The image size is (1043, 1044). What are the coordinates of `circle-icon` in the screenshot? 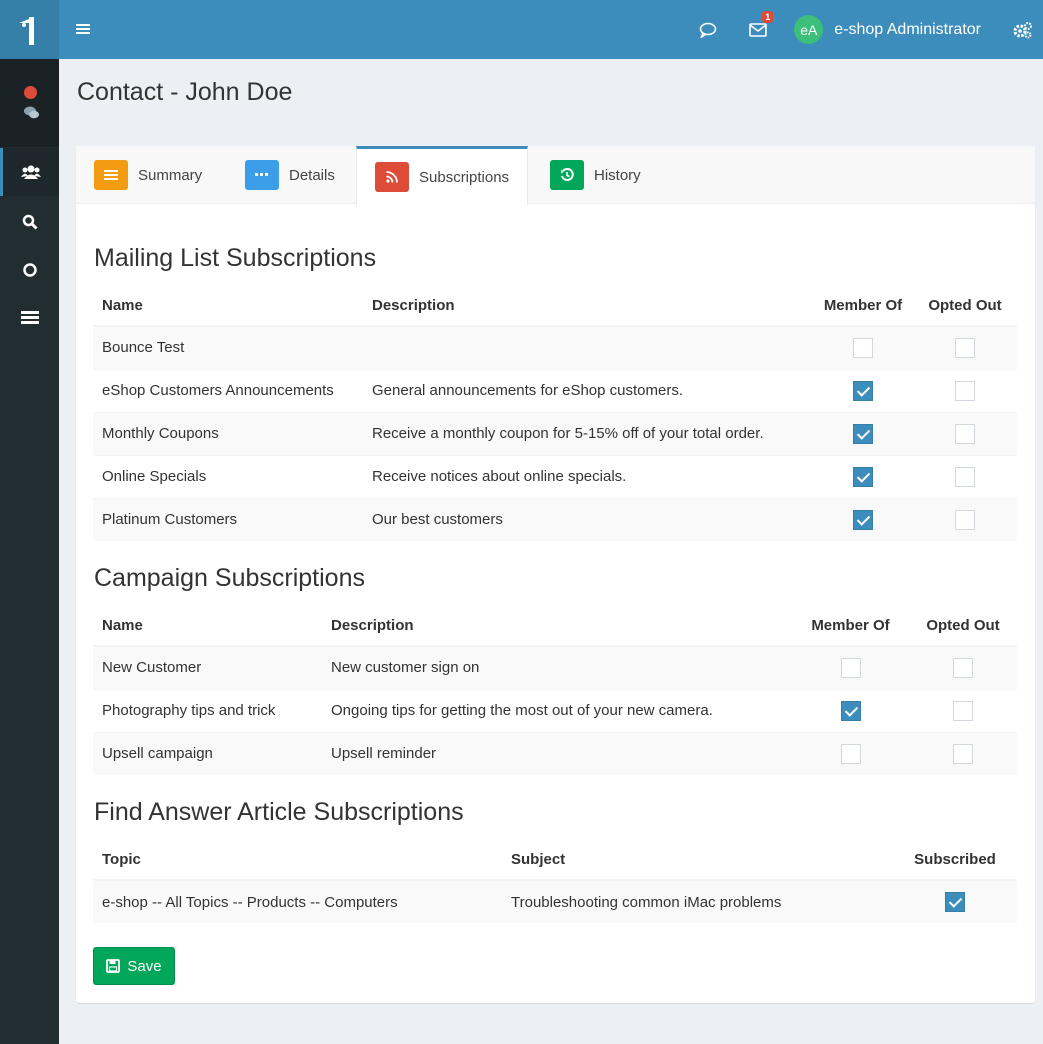 It's located at (29, 270).